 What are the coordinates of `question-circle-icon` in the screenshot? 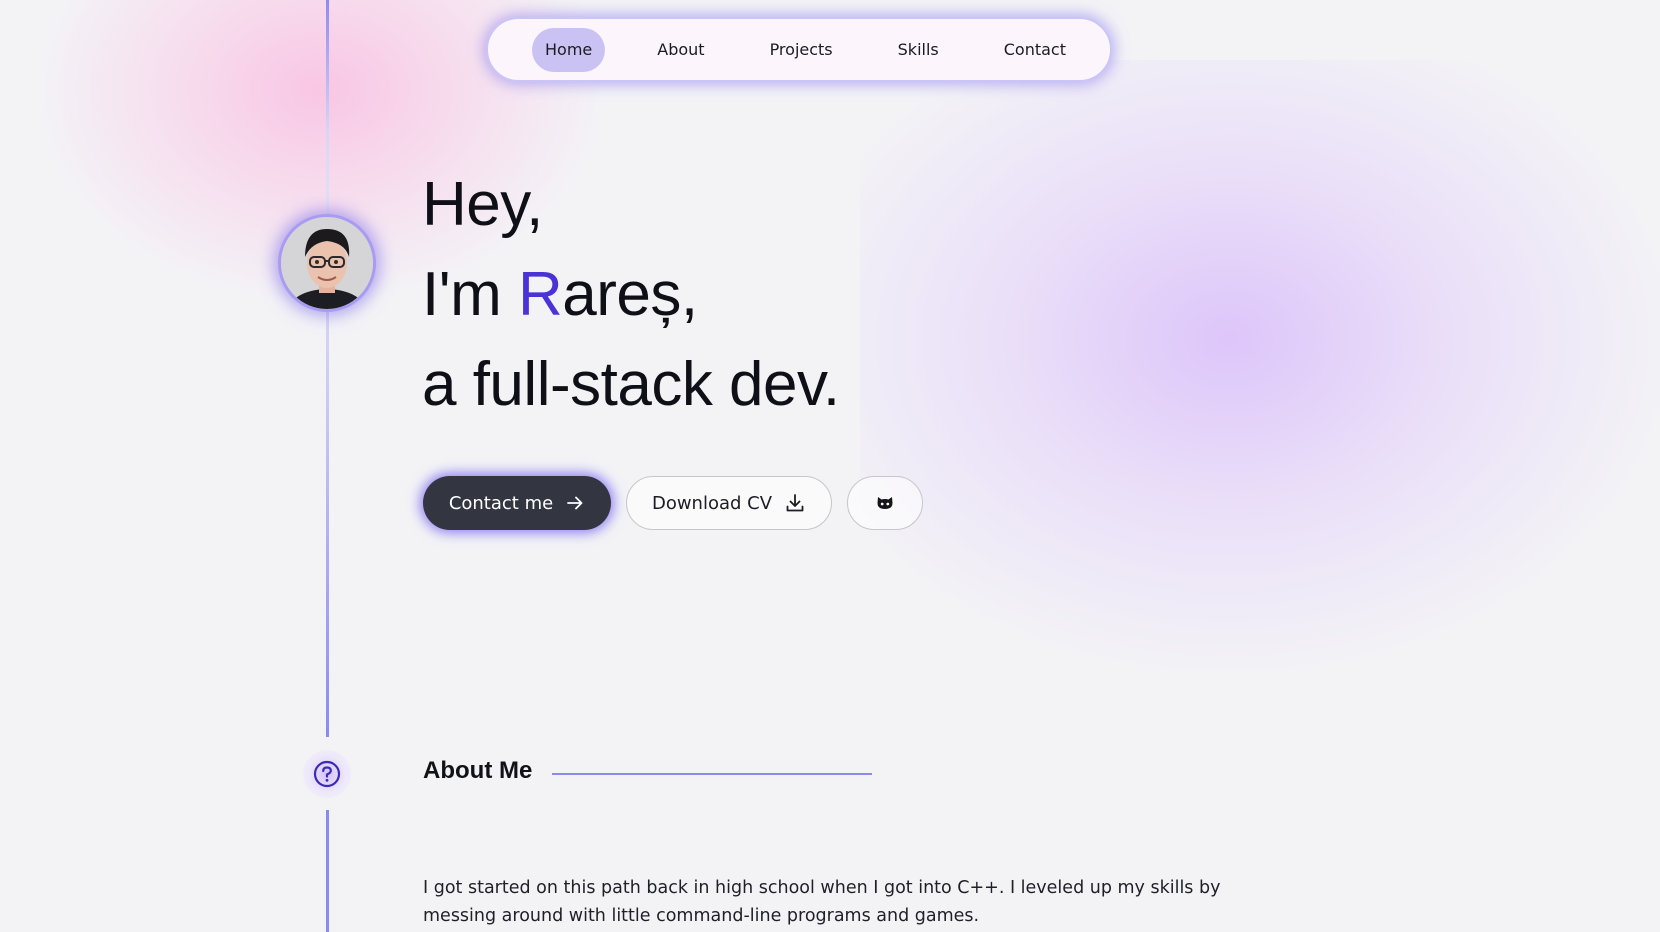 It's located at (327, 774).